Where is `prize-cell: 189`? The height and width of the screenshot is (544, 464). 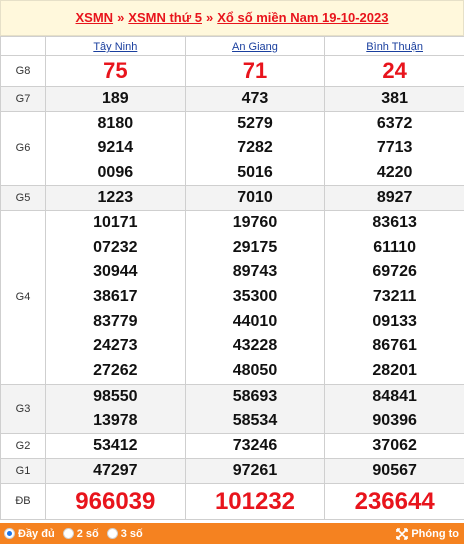
prize-cell: 189 is located at coordinates (115, 99).